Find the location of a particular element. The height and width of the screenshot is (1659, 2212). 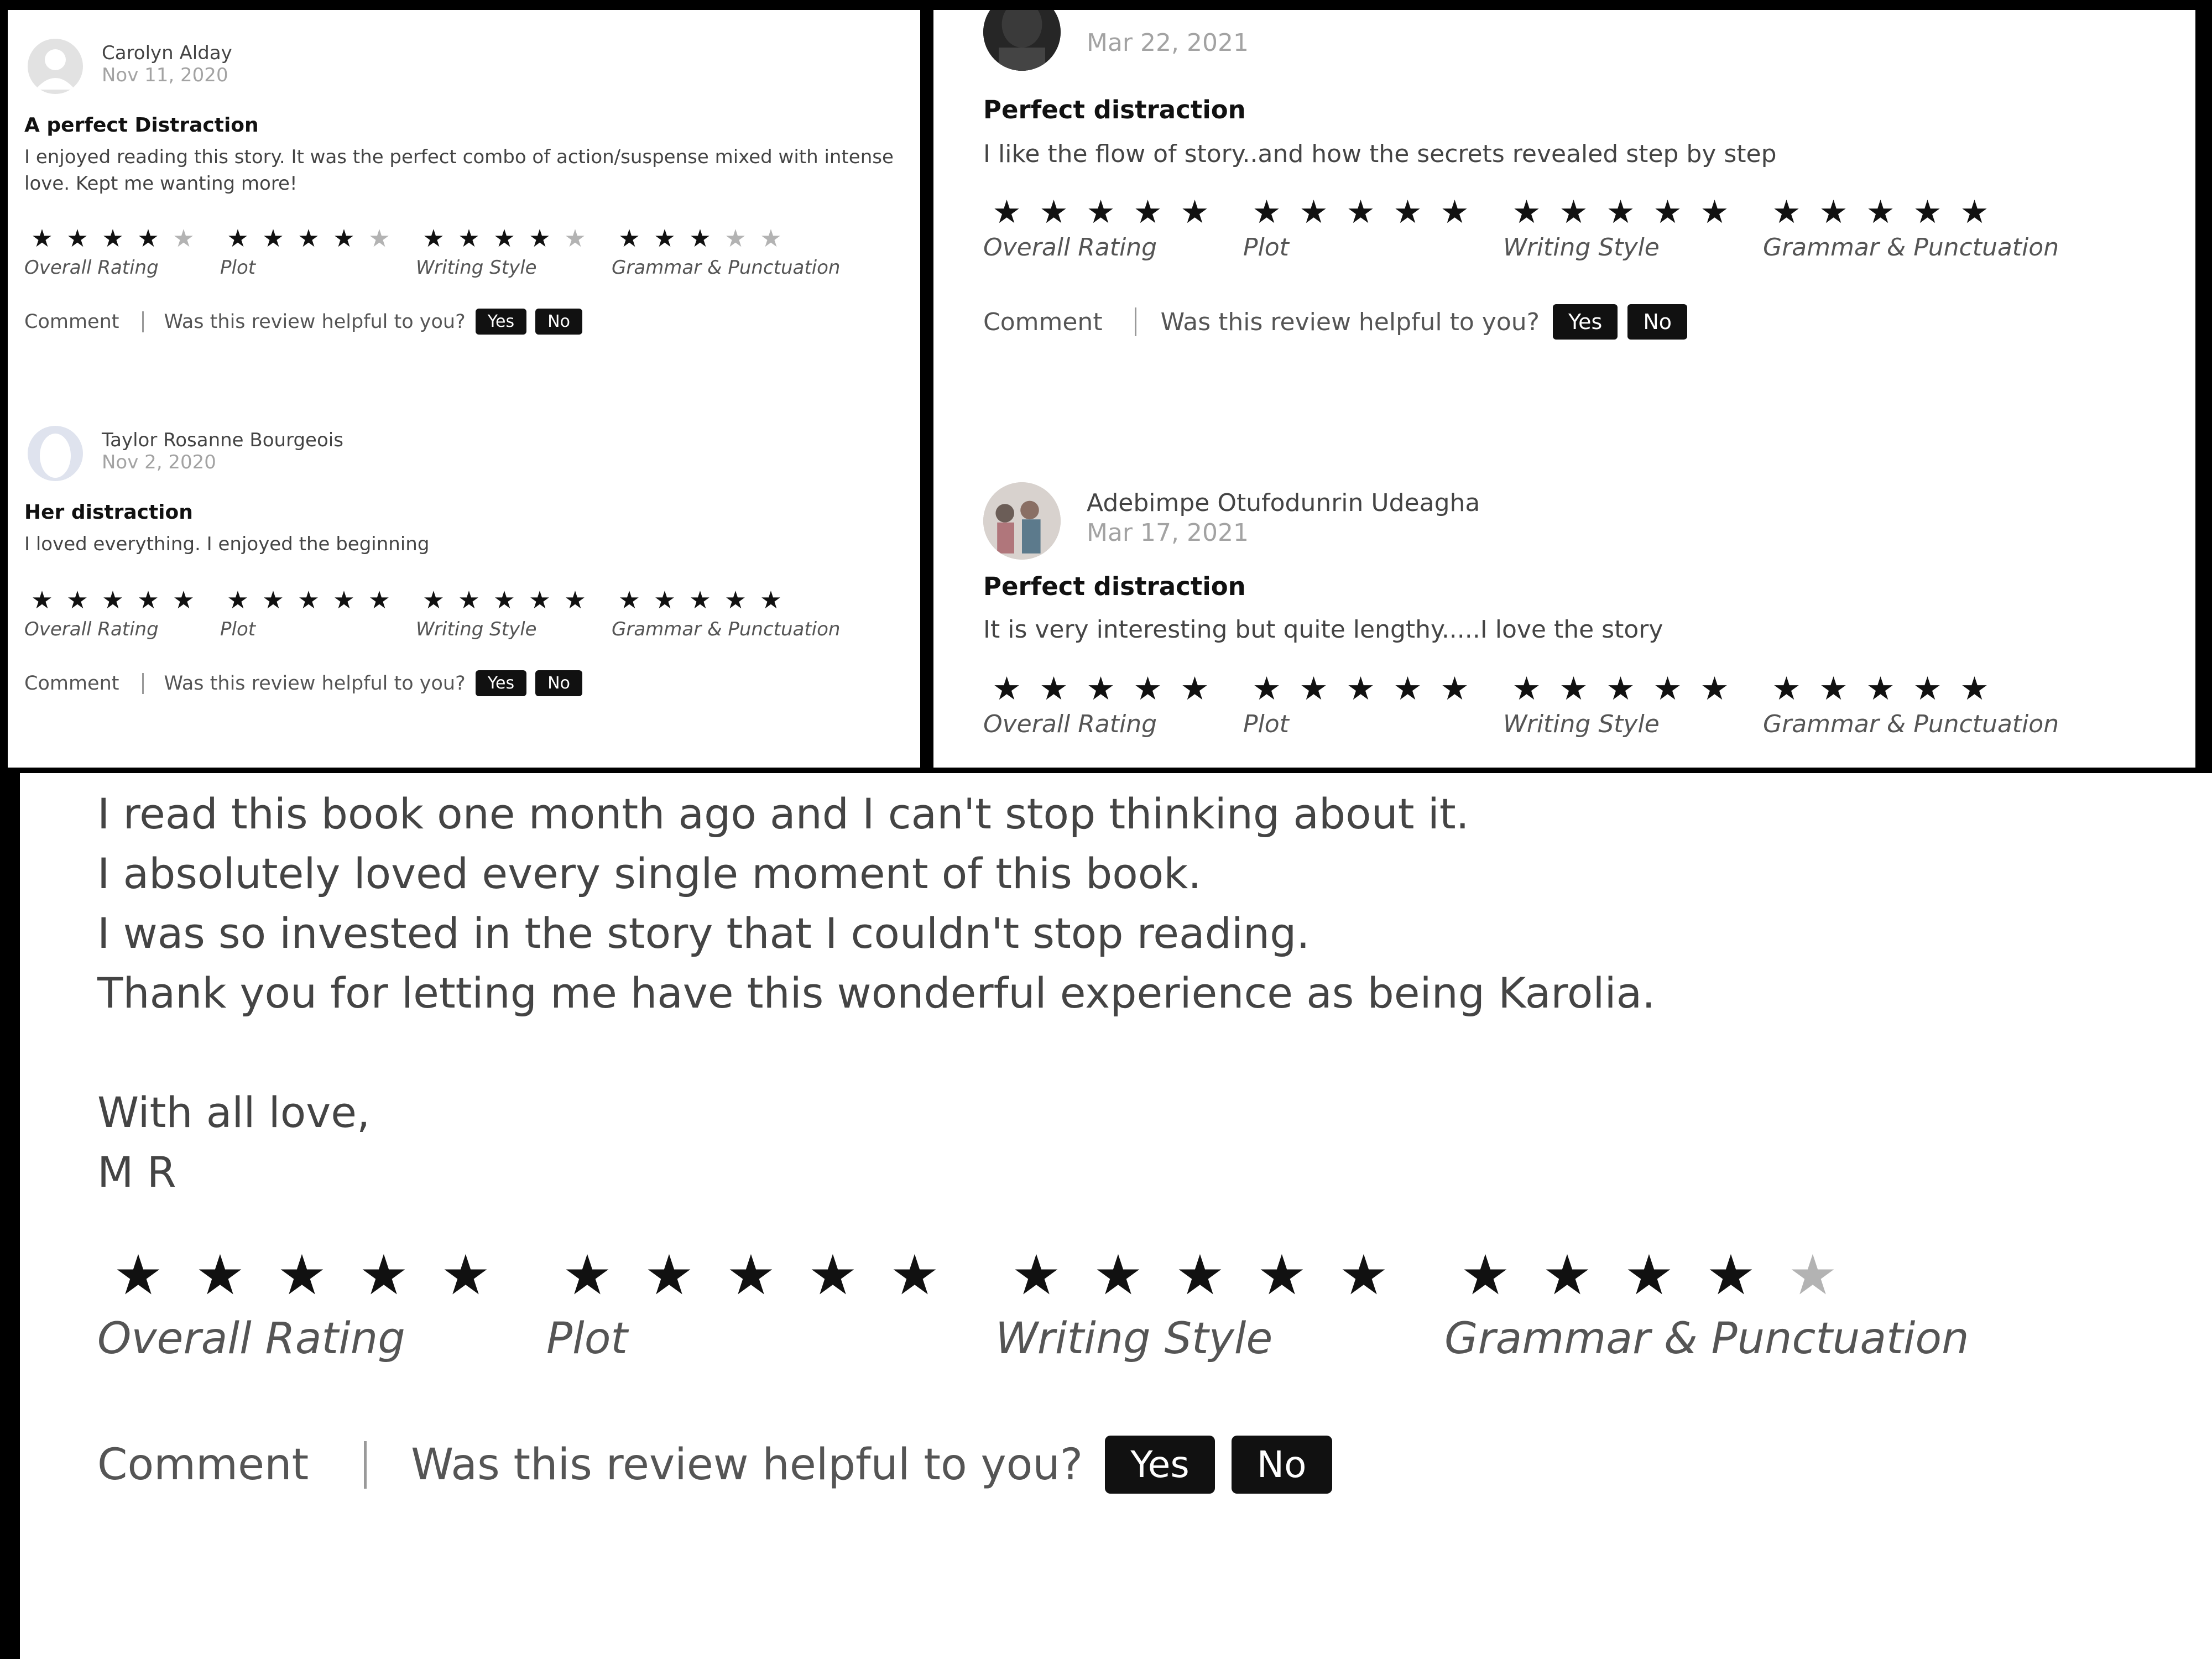

review-author: Taylor Rosanne Bourgeois is located at coordinates (222, 440).